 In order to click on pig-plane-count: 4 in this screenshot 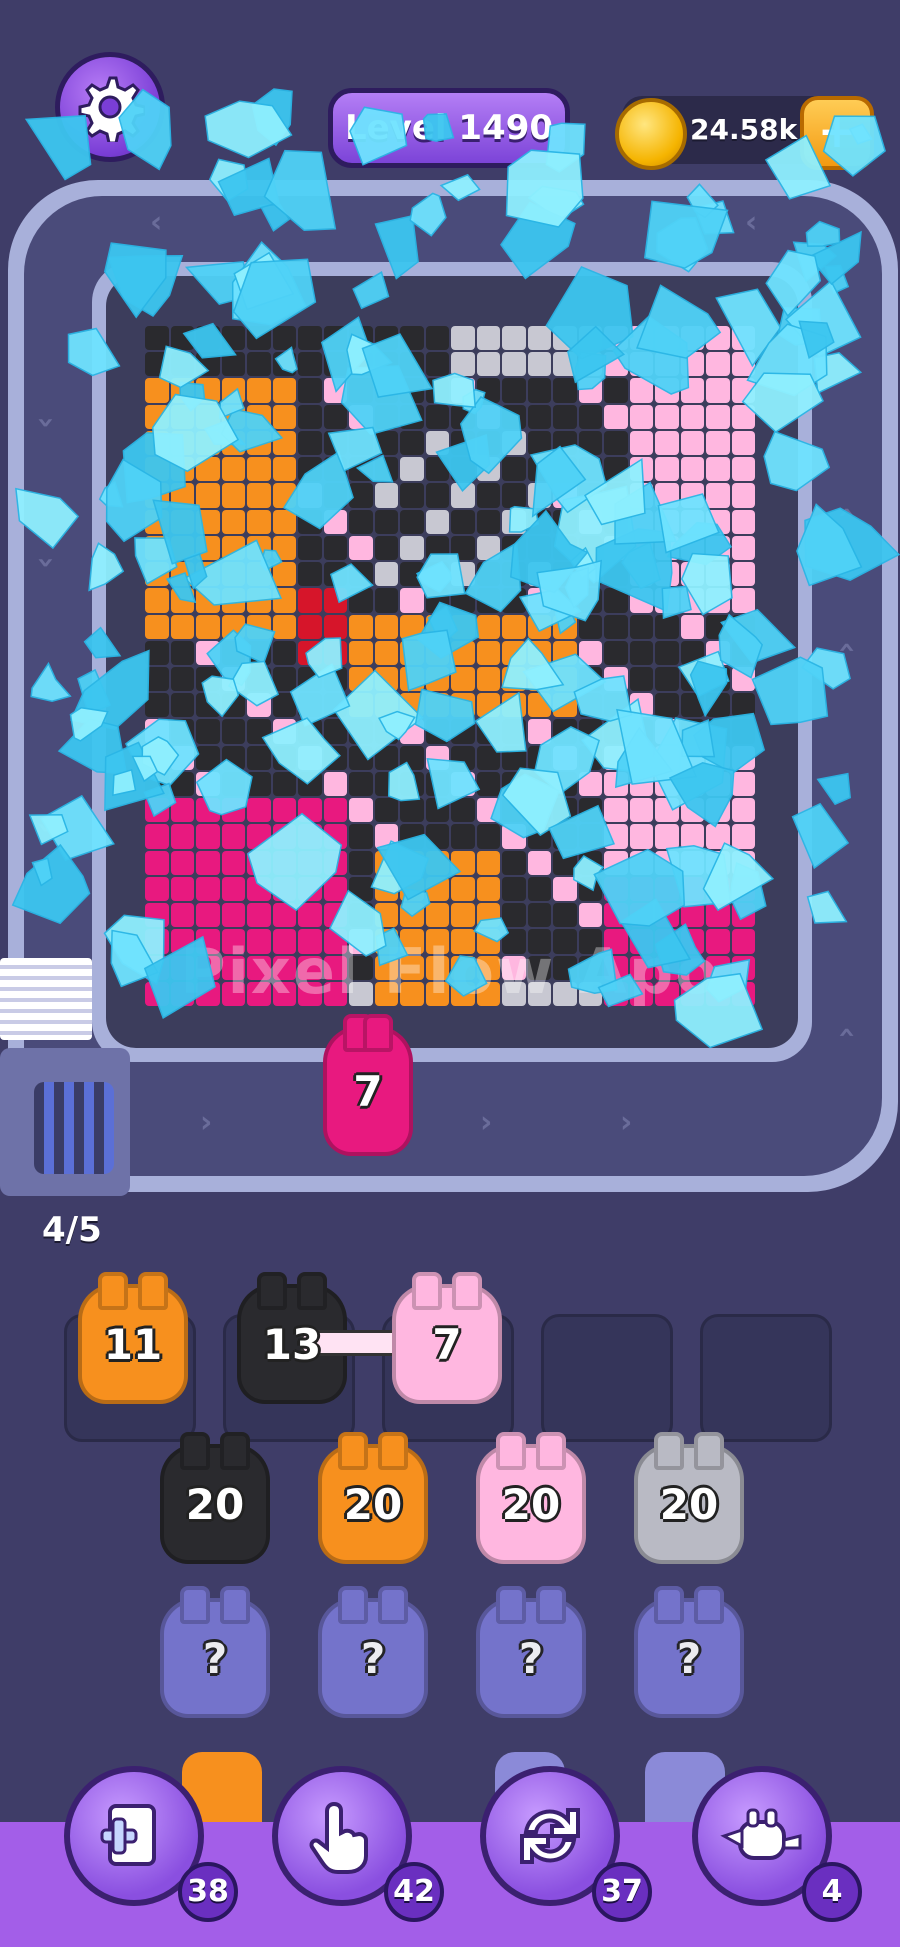, I will do `click(832, 1892)`.